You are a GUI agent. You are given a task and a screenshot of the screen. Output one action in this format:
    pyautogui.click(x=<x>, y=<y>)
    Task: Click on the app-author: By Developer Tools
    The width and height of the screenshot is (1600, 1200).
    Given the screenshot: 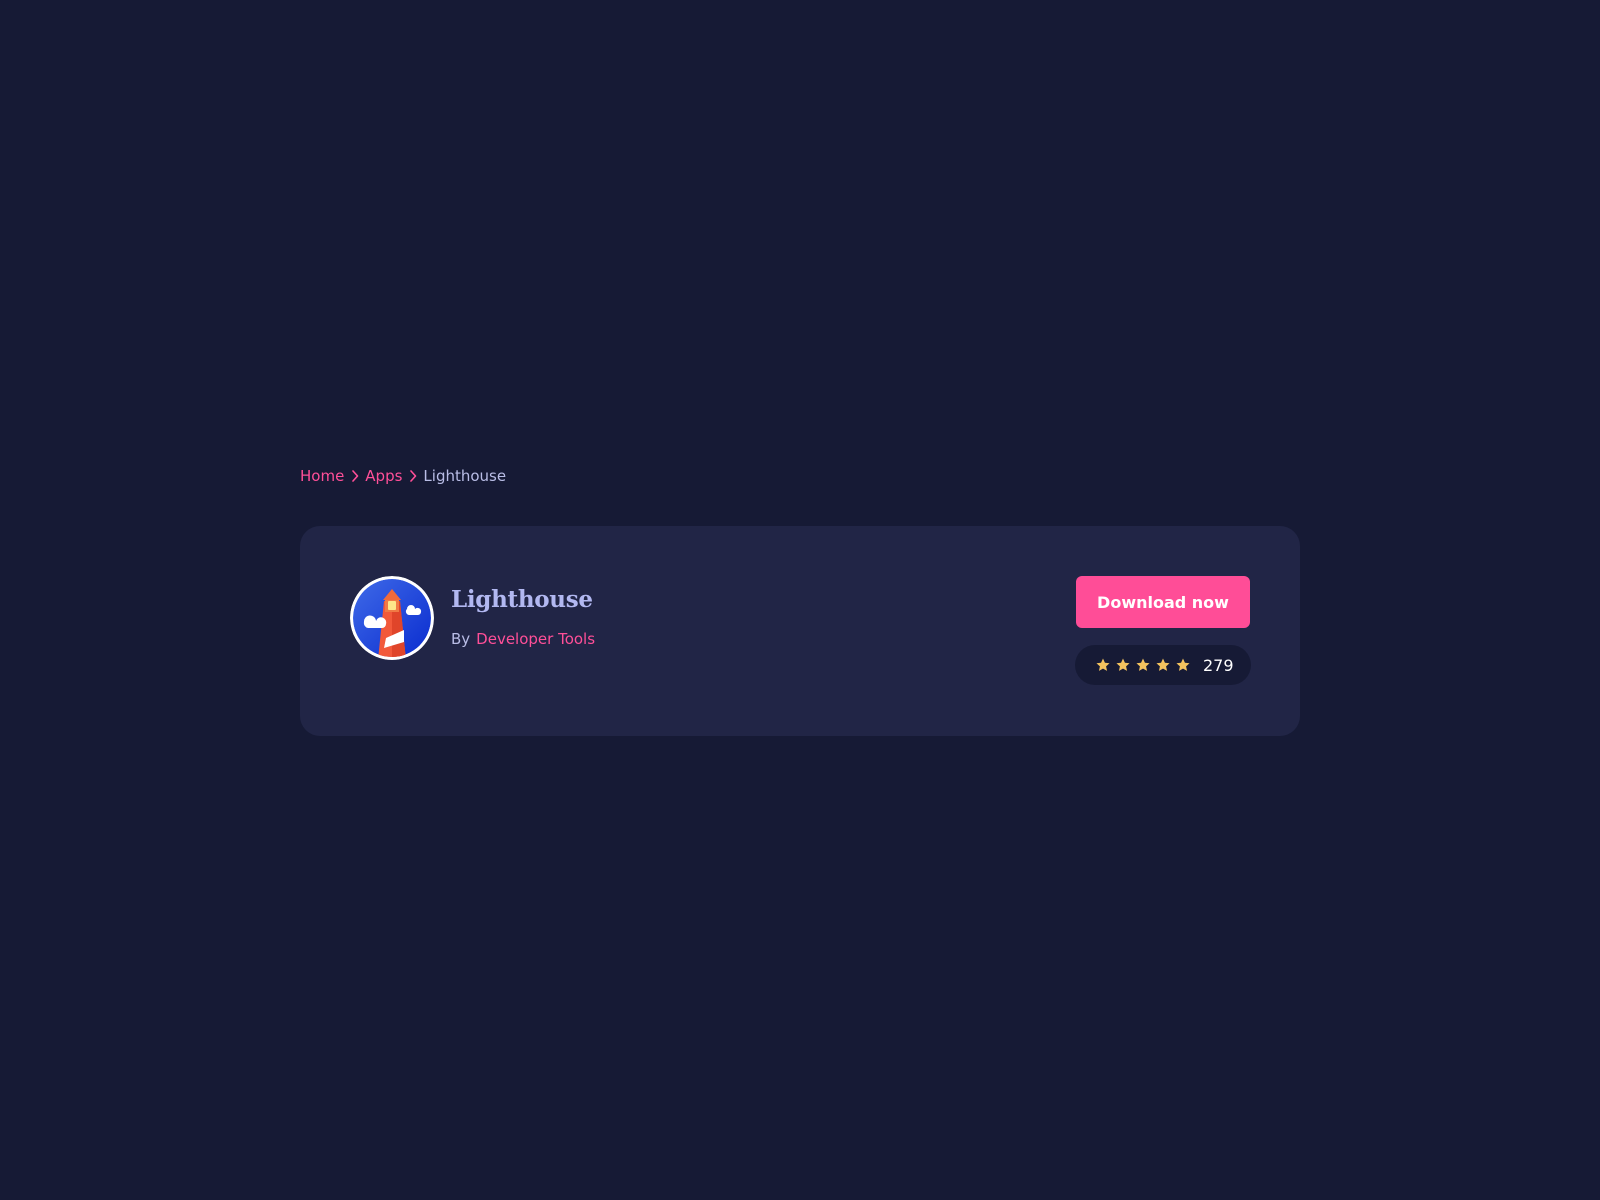 What is the action you would take?
    pyautogui.click(x=523, y=639)
    